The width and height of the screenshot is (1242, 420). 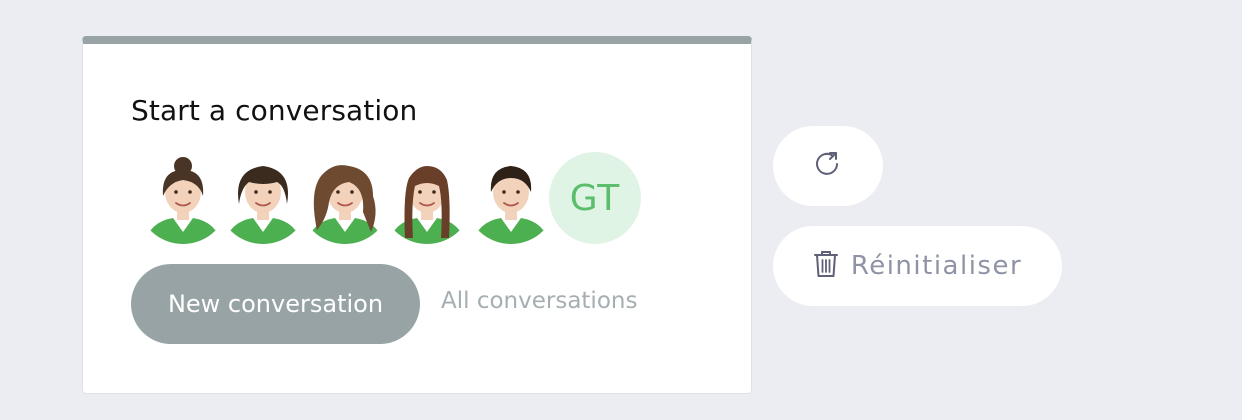 What do you see at coordinates (275, 304) in the screenshot?
I see `new-conversation-button: New conversation` at bounding box center [275, 304].